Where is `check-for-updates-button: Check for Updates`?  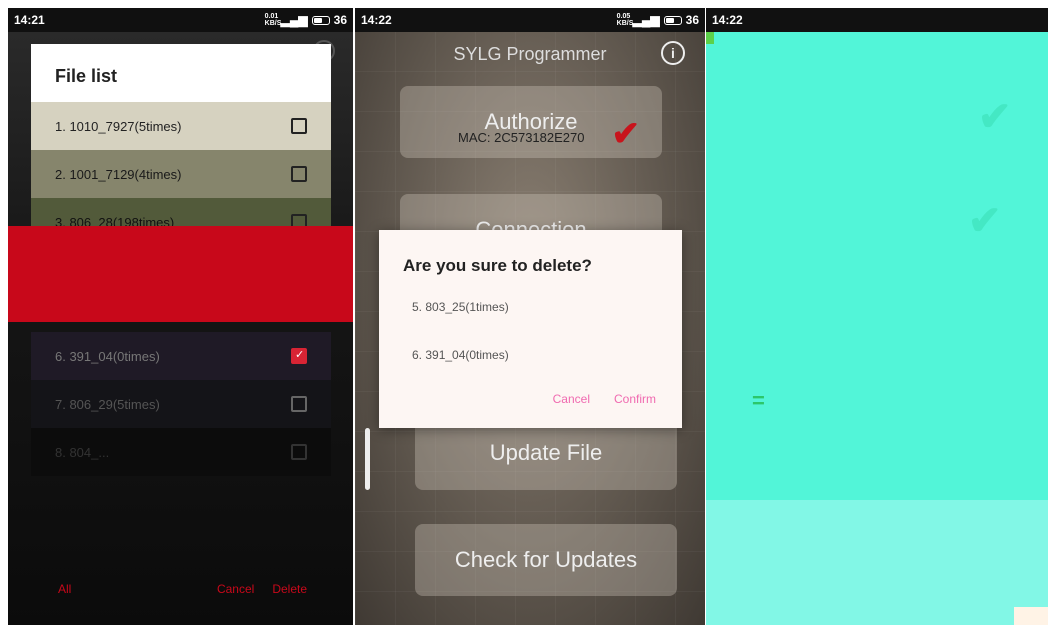 check-for-updates-button: Check for Updates is located at coordinates (546, 560).